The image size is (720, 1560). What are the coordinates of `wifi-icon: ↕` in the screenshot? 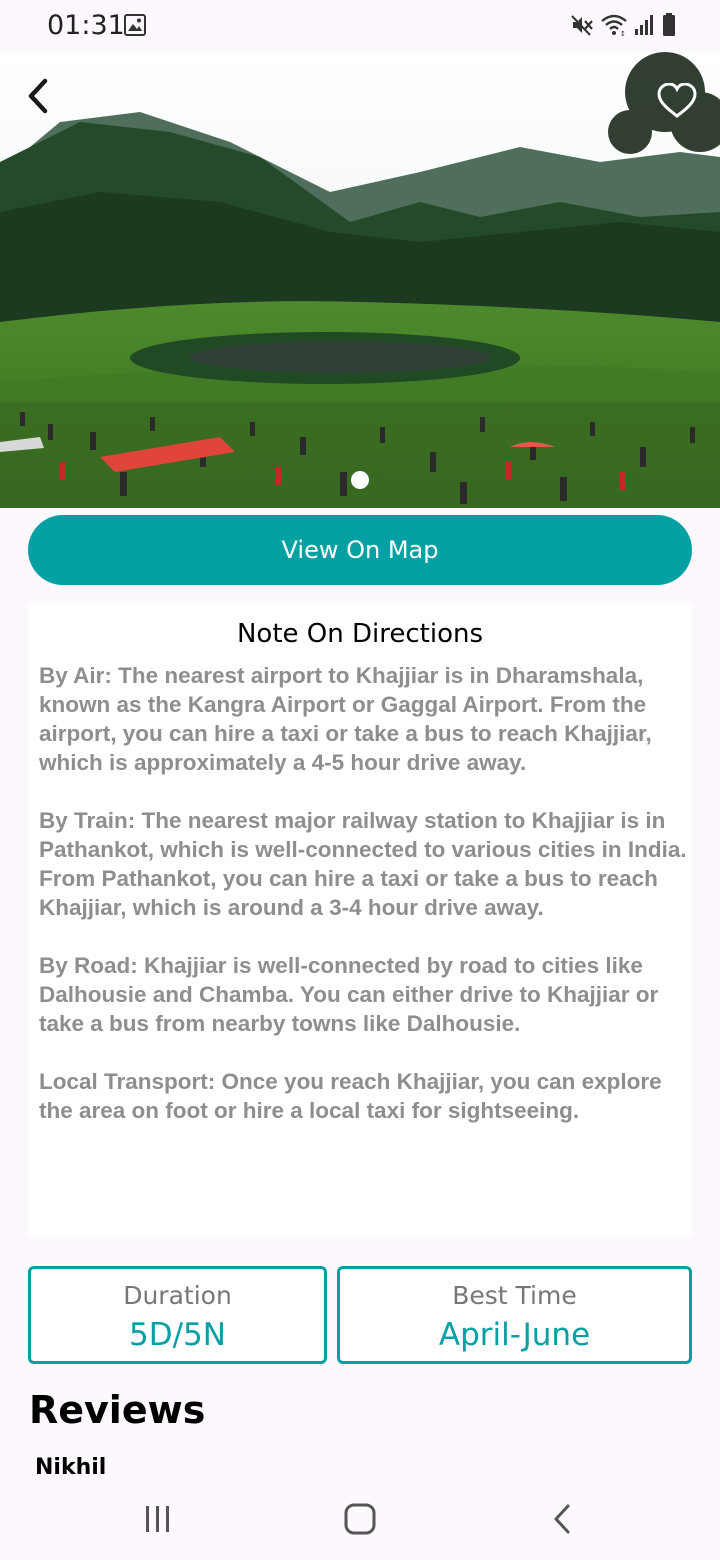 It's located at (614, 27).